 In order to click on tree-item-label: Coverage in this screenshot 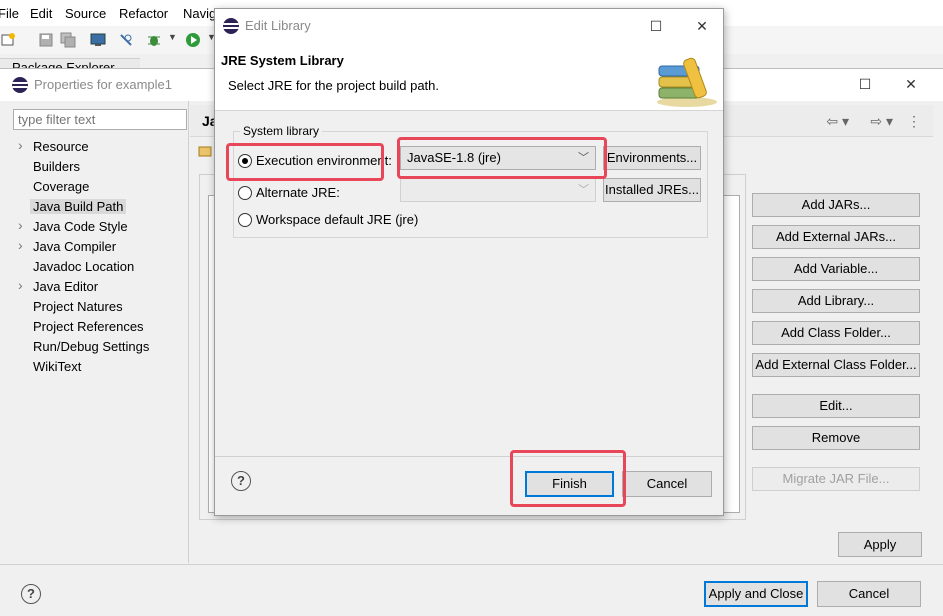, I will do `click(61, 186)`.